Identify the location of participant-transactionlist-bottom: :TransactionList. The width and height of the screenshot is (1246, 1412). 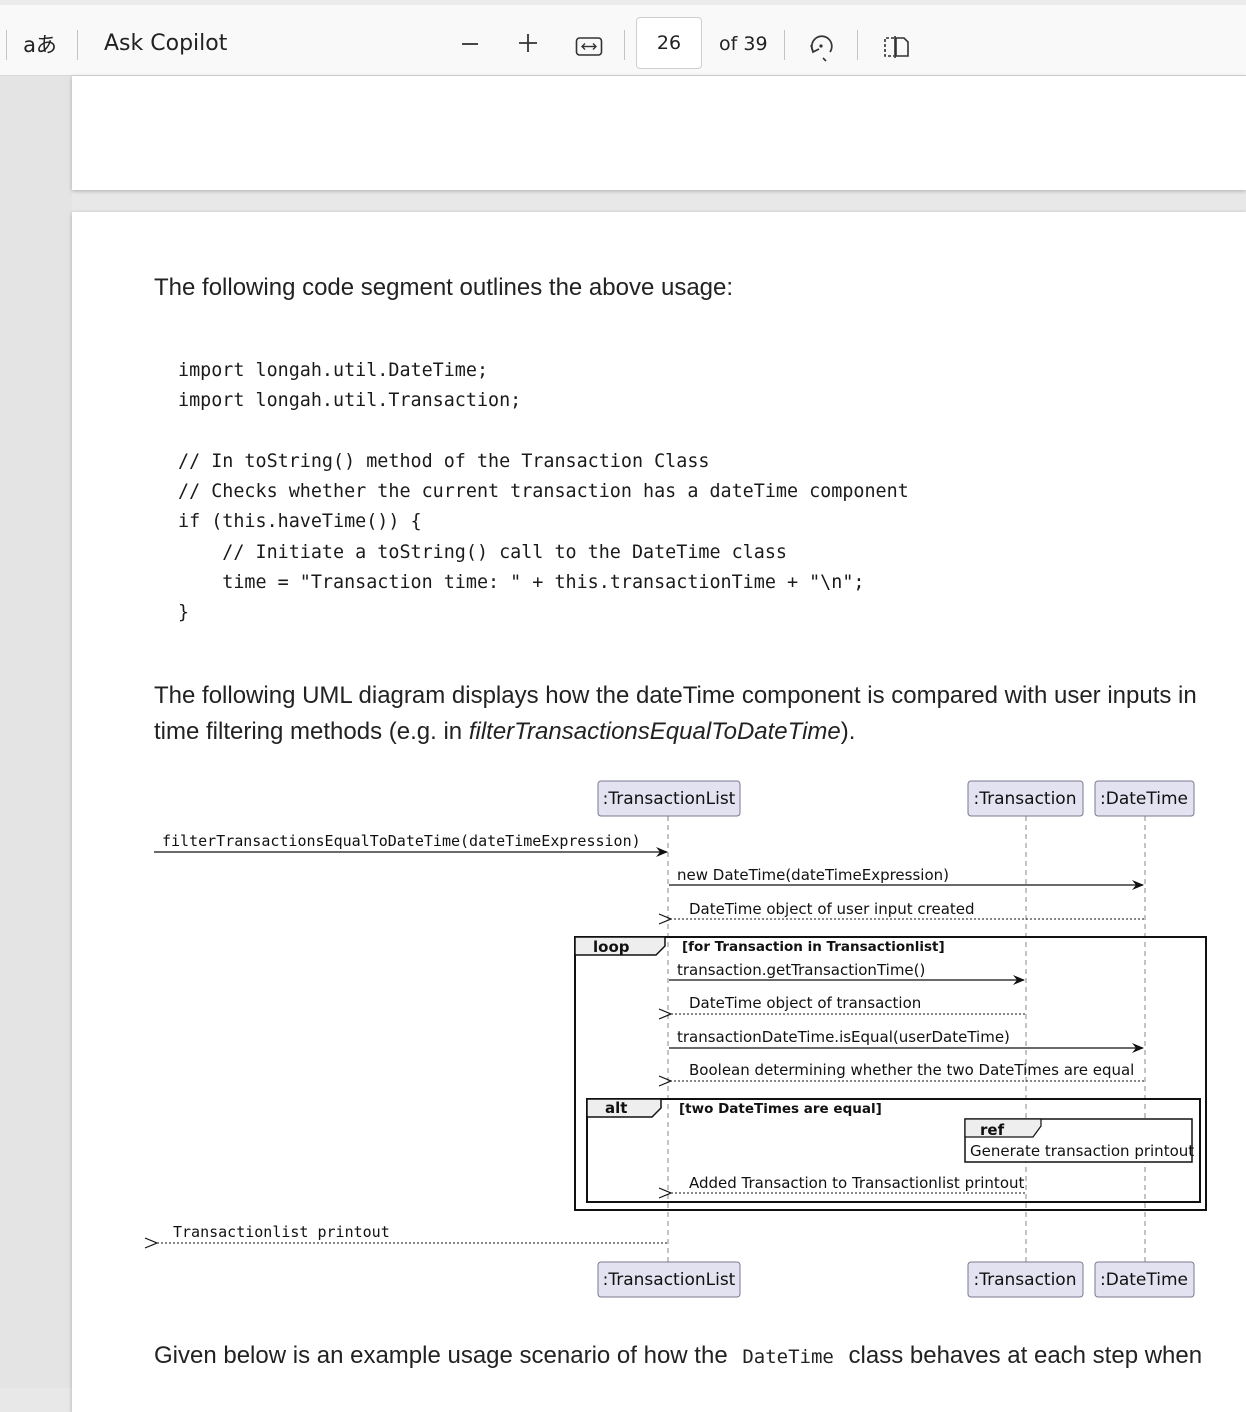
(669, 1279).